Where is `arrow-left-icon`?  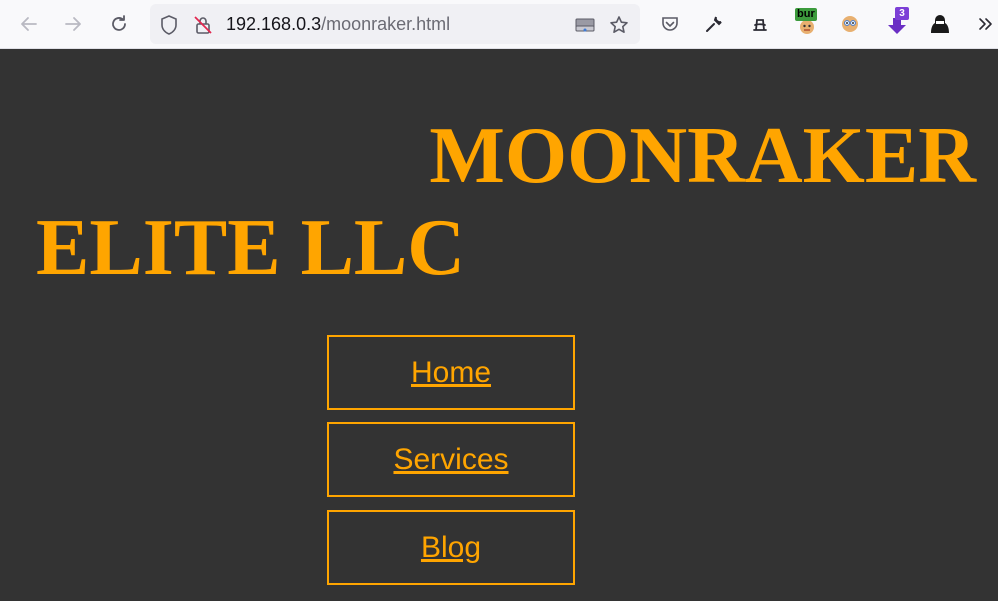 arrow-left-icon is located at coordinates (29, 24).